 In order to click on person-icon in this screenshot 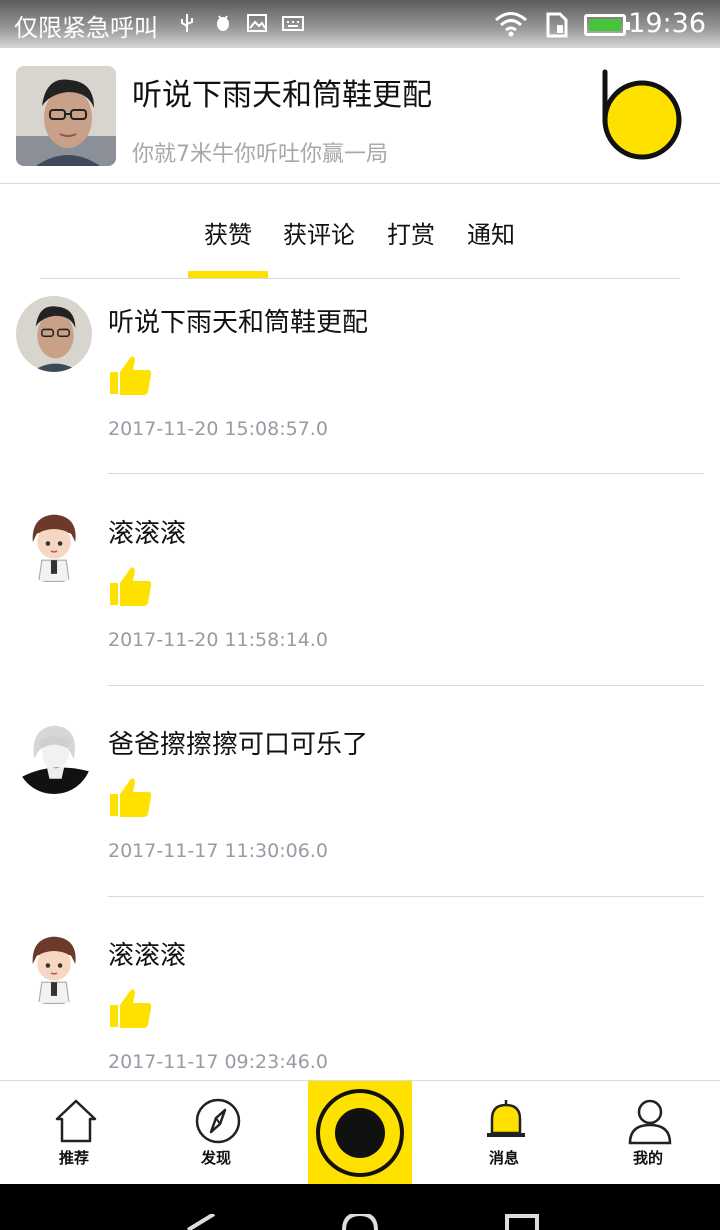, I will do `click(650, 1122)`.